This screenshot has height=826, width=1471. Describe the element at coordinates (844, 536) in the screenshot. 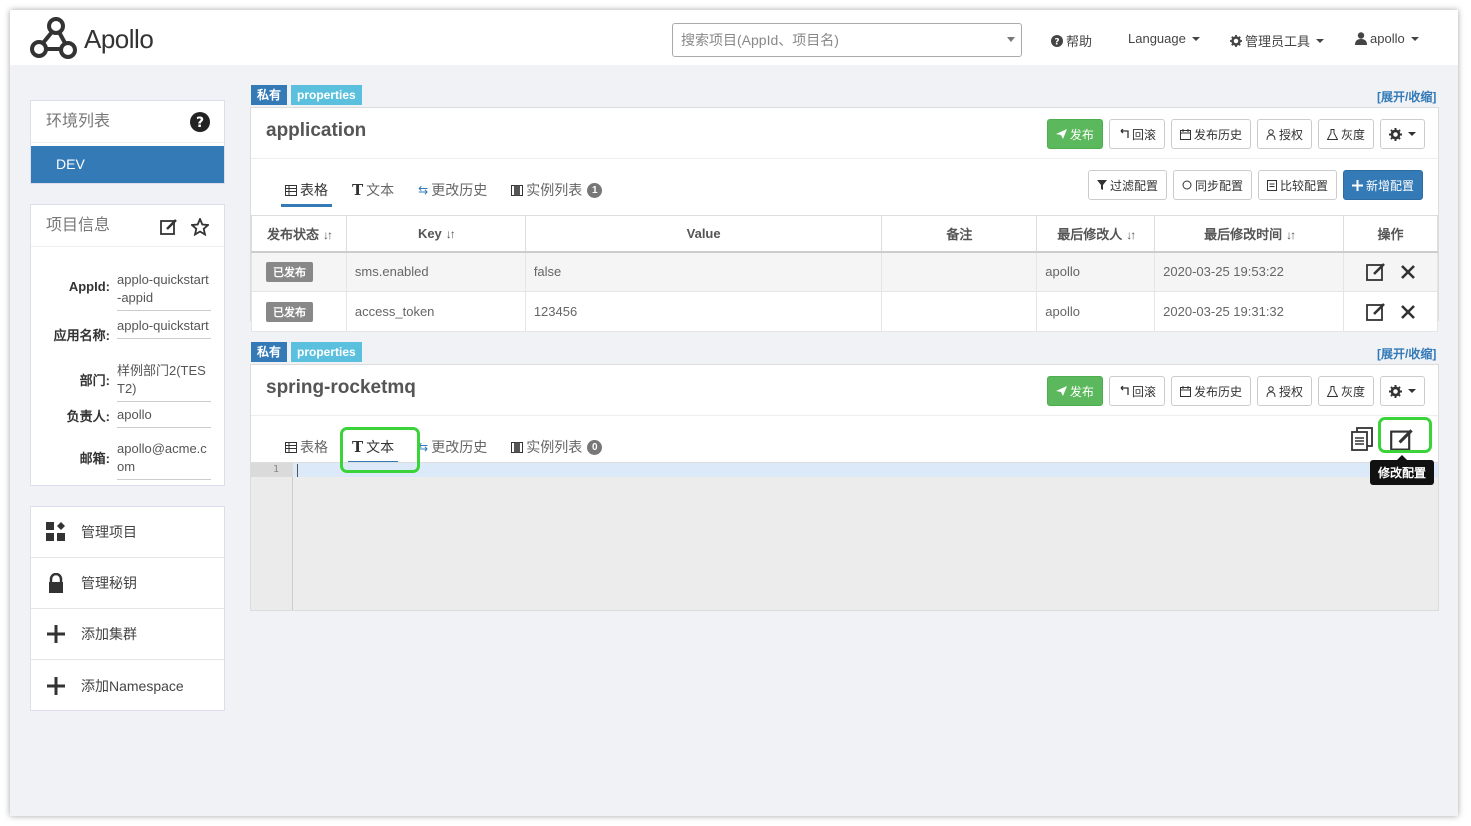

I see `text-editor: 1` at that location.